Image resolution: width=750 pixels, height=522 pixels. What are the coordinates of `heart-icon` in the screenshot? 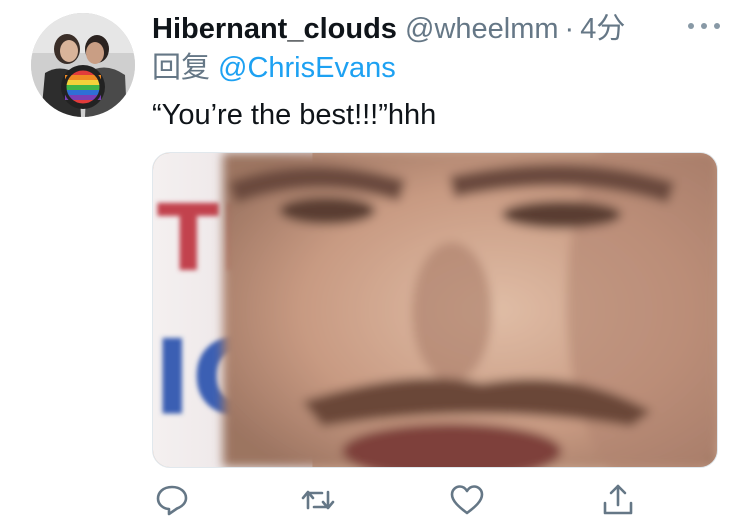 It's located at (467, 500).